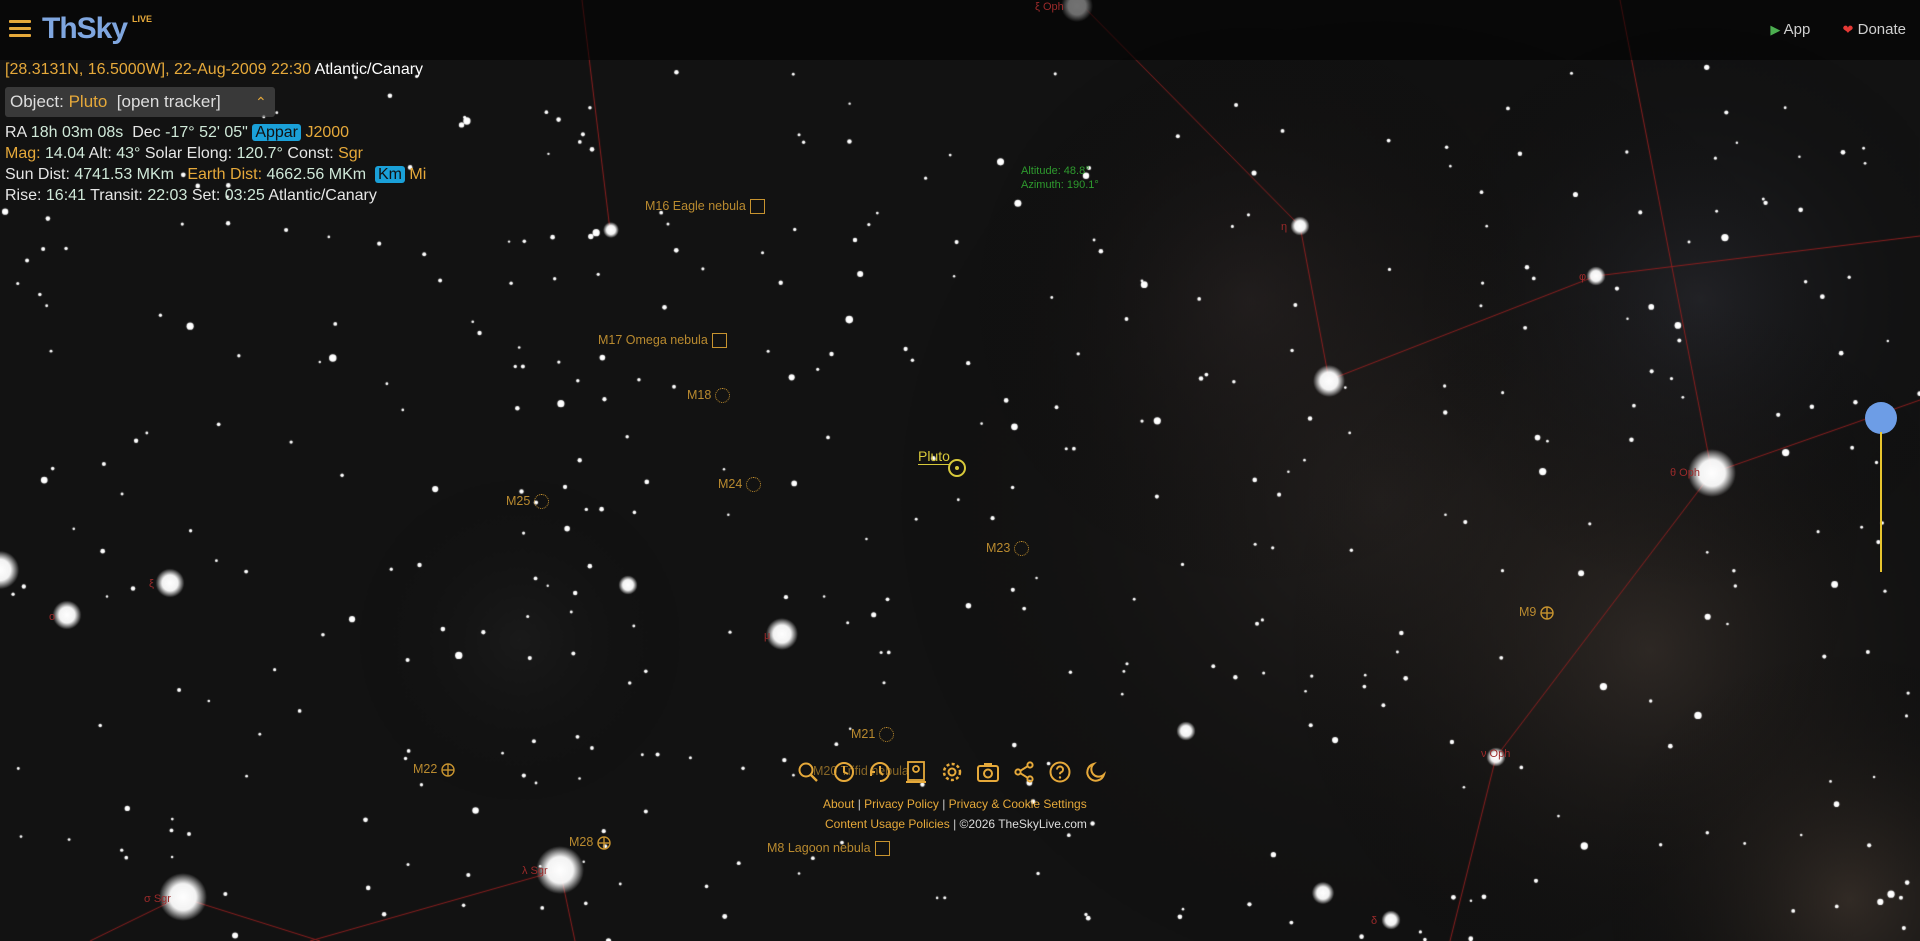 This screenshot has width=1920, height=941. What do you see at coordinates (417, 174) in the screenshot?
I see `mi-toggle: Mi` at bounding box center [417, 174].